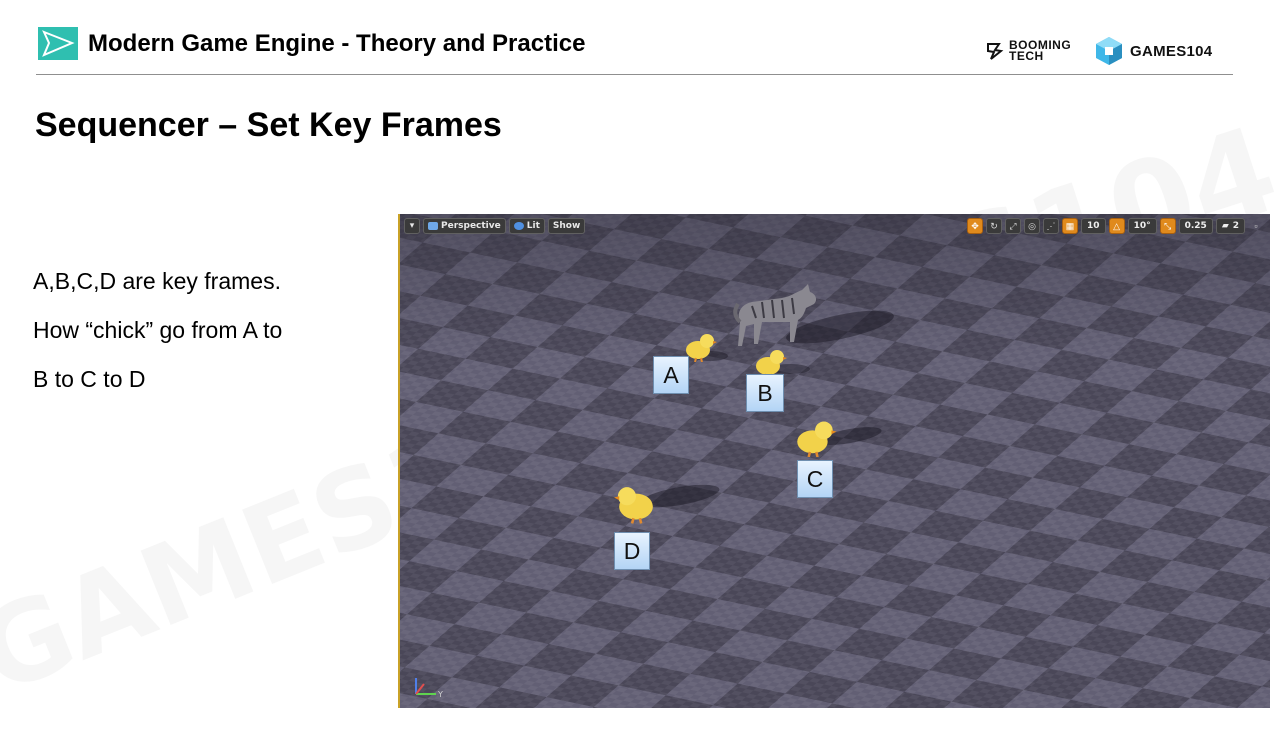 This screenshot has height=740, width=1280. Describe the element at coordinates (471, 226) in the screenshot. I see `perspective-label: Perspective` at that location.